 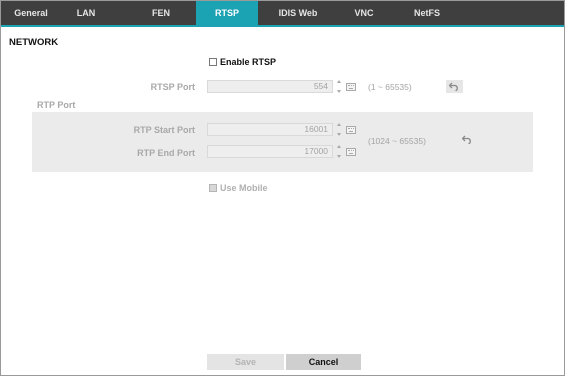 What do you see at coordinates (248, 62) in the screenshot?
I see `enable-rtsp-label: Enable RTSP` at bounding box center [248, 62].